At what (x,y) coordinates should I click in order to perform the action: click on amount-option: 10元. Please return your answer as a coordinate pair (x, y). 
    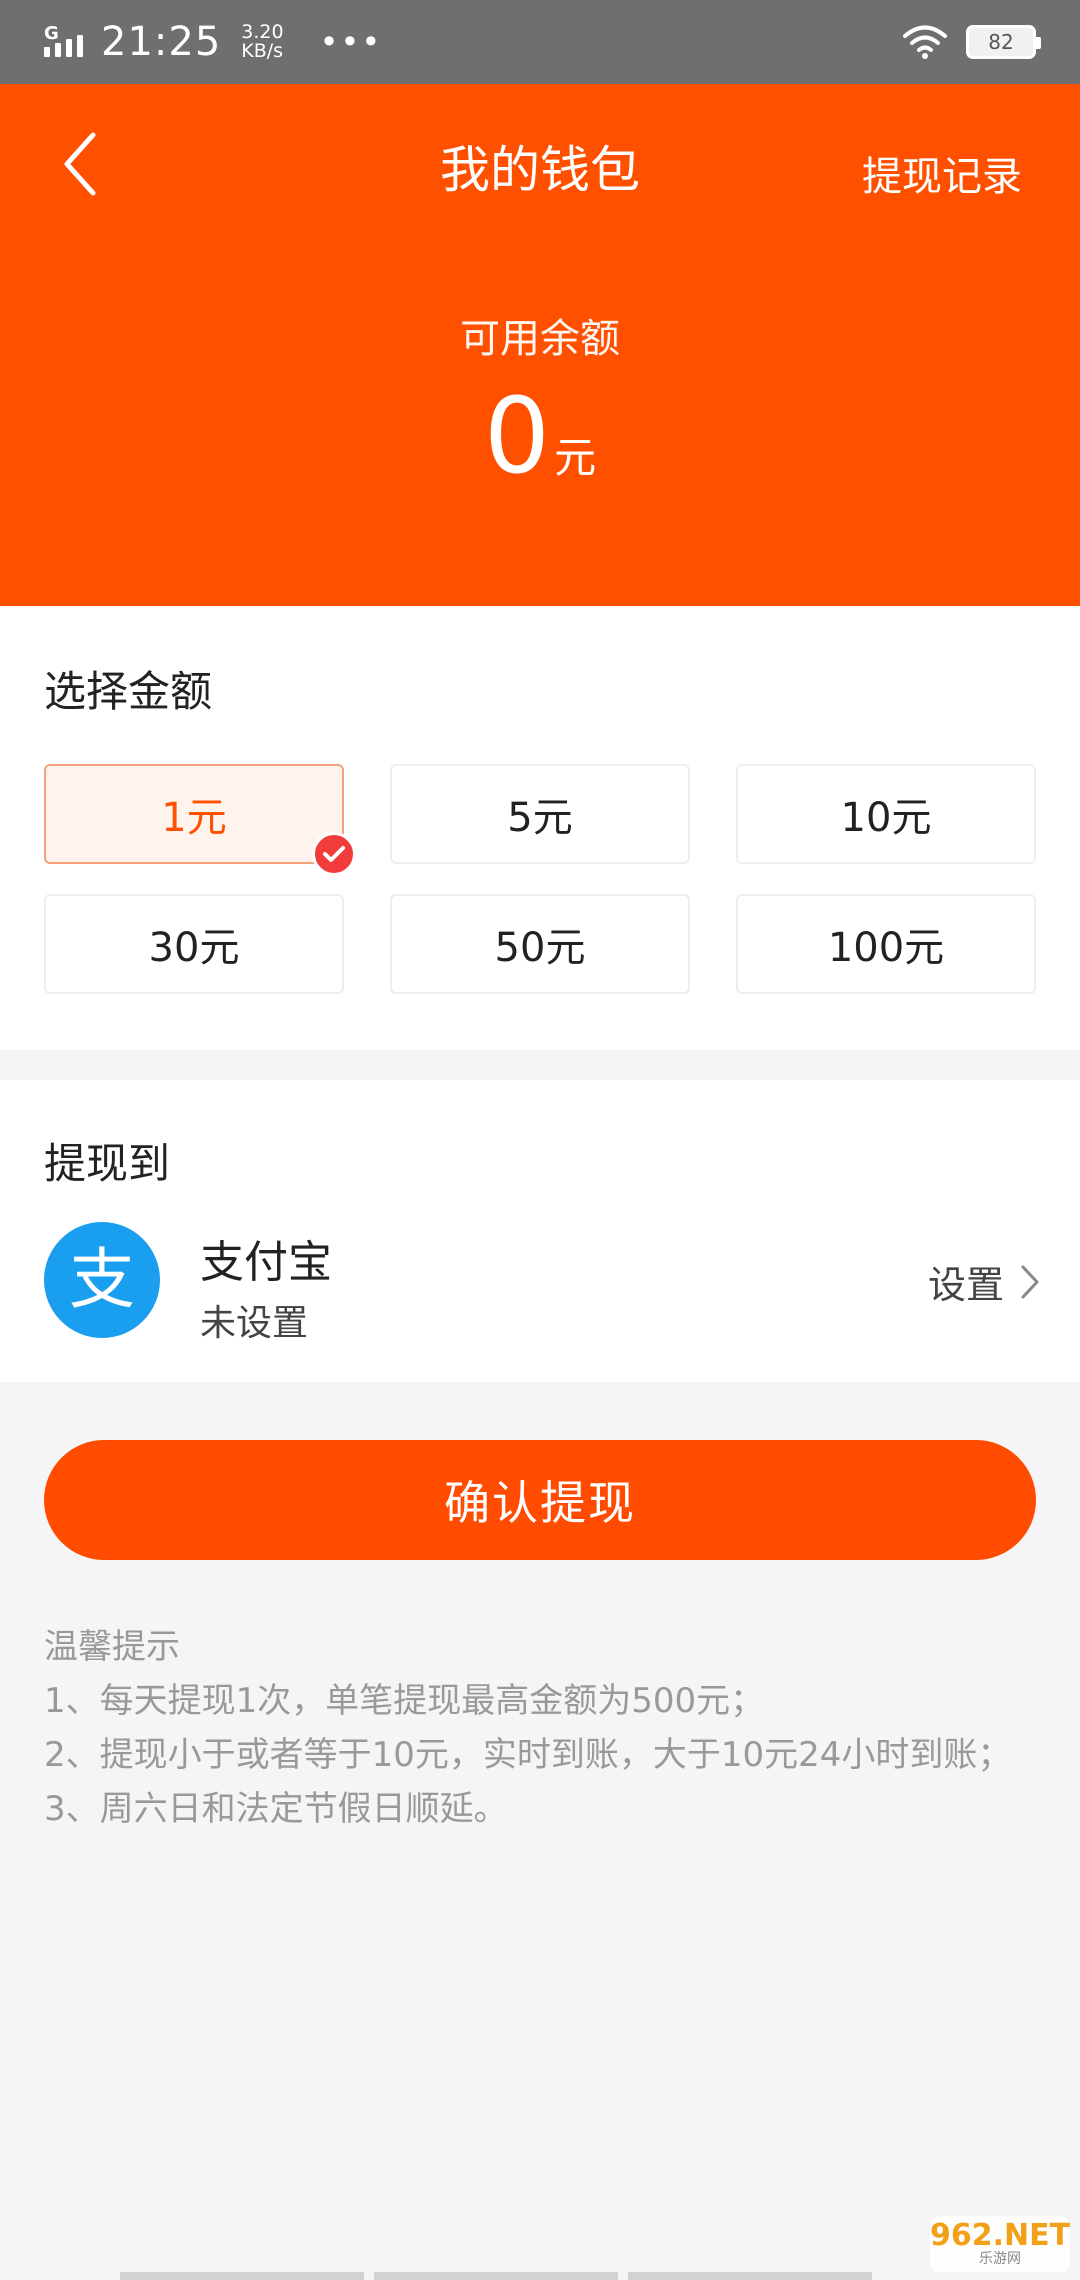
    Looking at the image, I should click on (886, 814).